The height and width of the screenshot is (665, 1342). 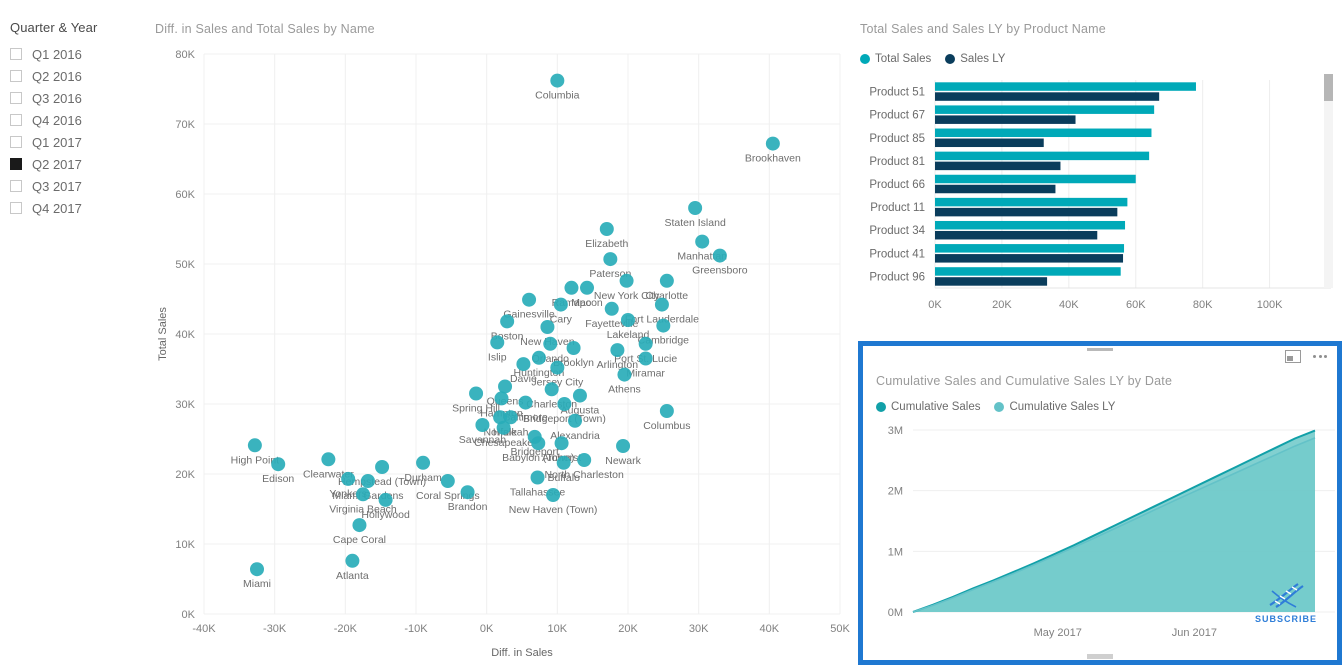 What do you see at coordinates (1293, 356) in the screenshot?
I see `focus-mode-icon` at bounding box center [1293, 356].